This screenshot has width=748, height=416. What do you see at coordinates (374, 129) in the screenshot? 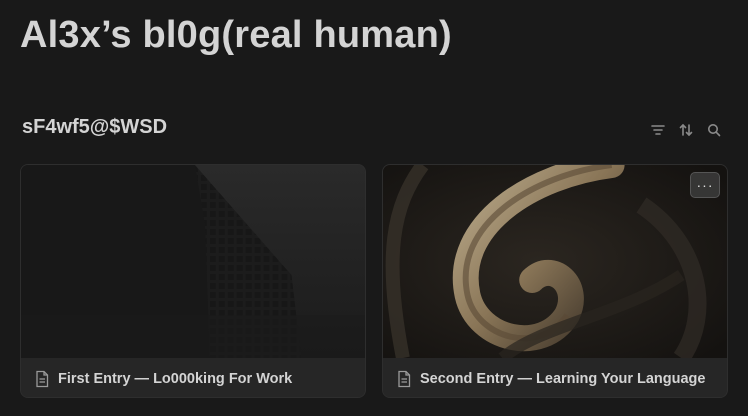
I see `database-header: sF4wf5@$WSD` at bounding box center [374, 129].